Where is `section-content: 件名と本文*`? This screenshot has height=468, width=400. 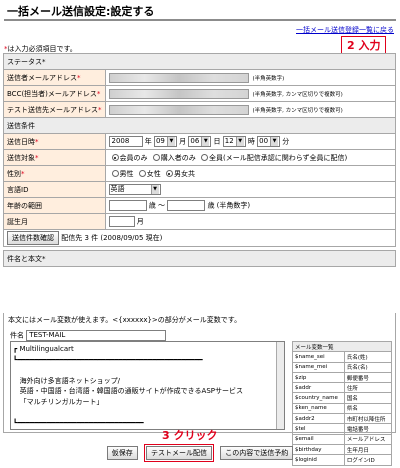
section-content: 件名と本文* is located at coordinates (199, 258).